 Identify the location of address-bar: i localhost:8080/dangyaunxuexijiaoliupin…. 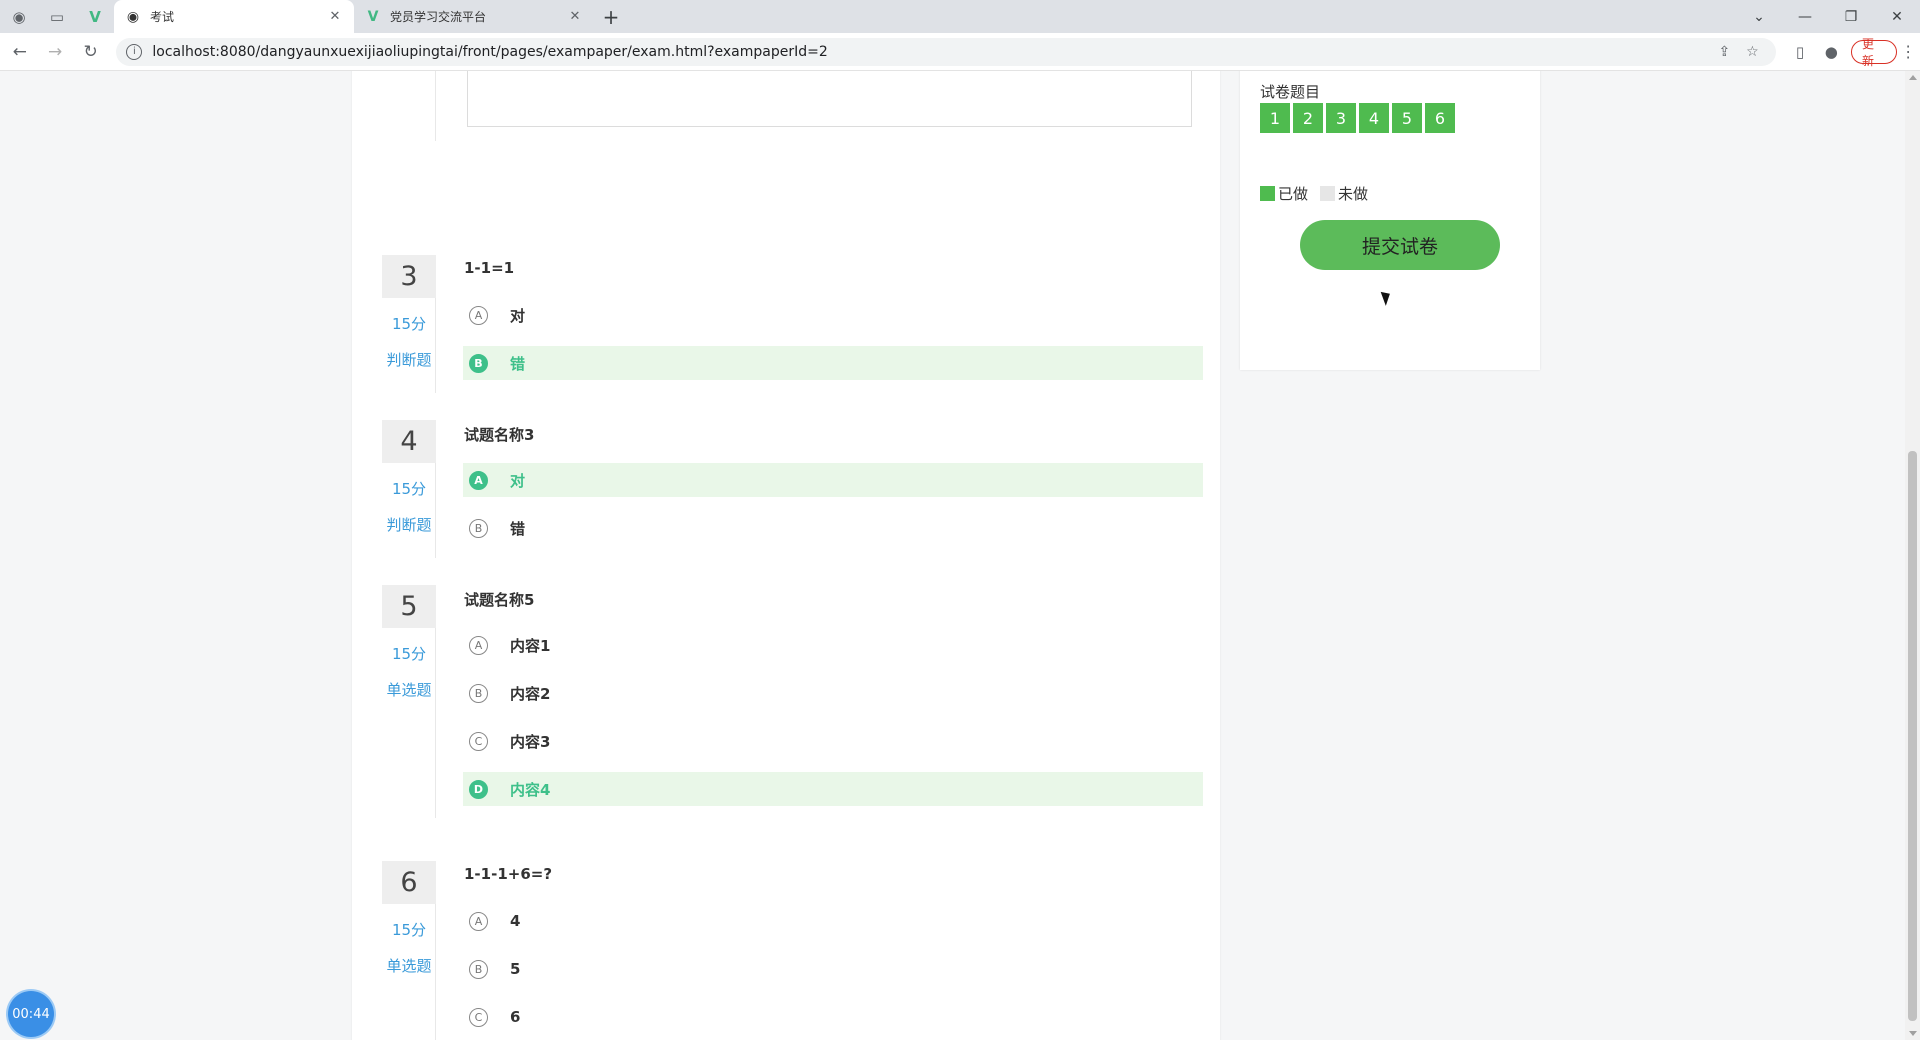
(946, 51).